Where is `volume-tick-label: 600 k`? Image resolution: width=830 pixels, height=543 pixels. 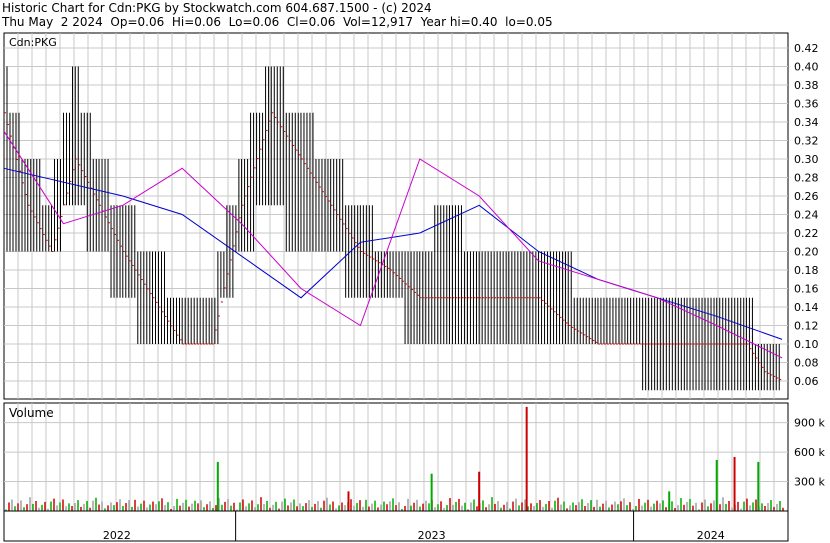 volume-tick-label: 600 k is located at coordinates (809, 452).